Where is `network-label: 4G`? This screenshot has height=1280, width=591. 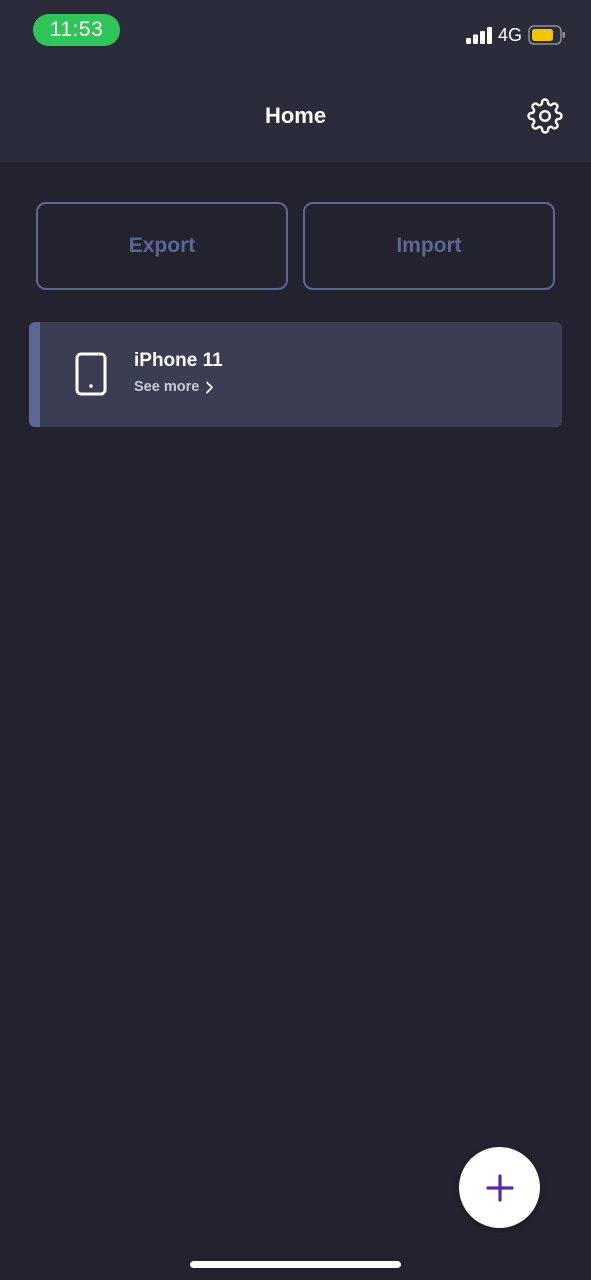 network-label: 4G is located at coordinates (510, 35).